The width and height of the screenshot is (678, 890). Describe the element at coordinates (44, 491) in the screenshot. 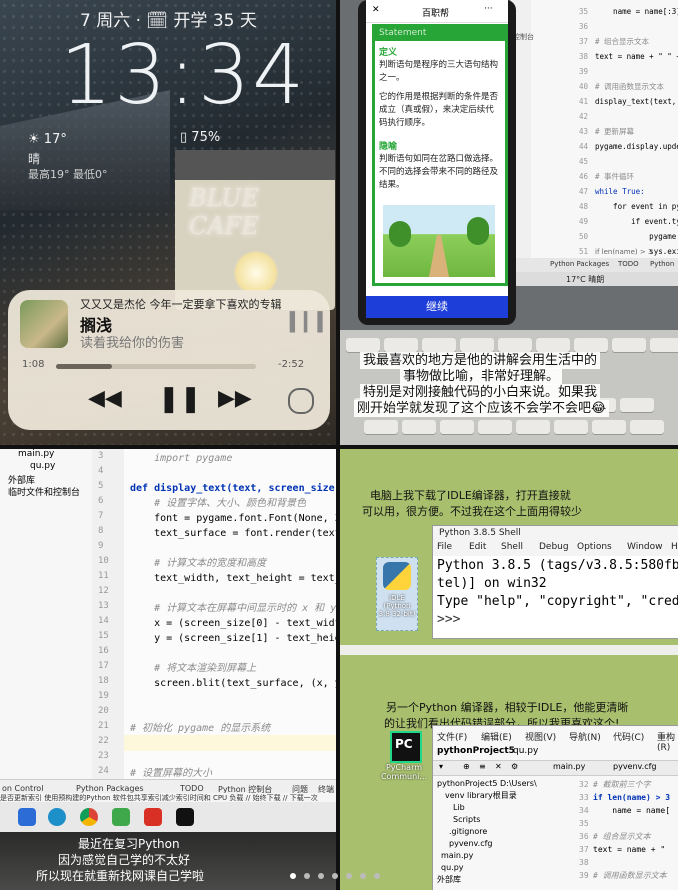

I see `tree-item: 临时文件和控制台` at that location.